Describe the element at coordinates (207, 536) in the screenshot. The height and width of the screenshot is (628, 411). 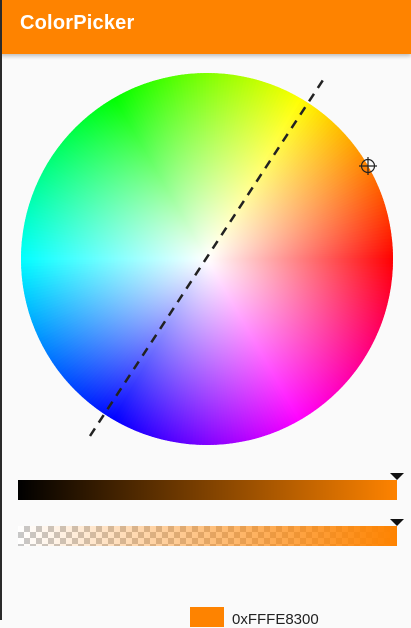
I see `alpha-track` at that location.